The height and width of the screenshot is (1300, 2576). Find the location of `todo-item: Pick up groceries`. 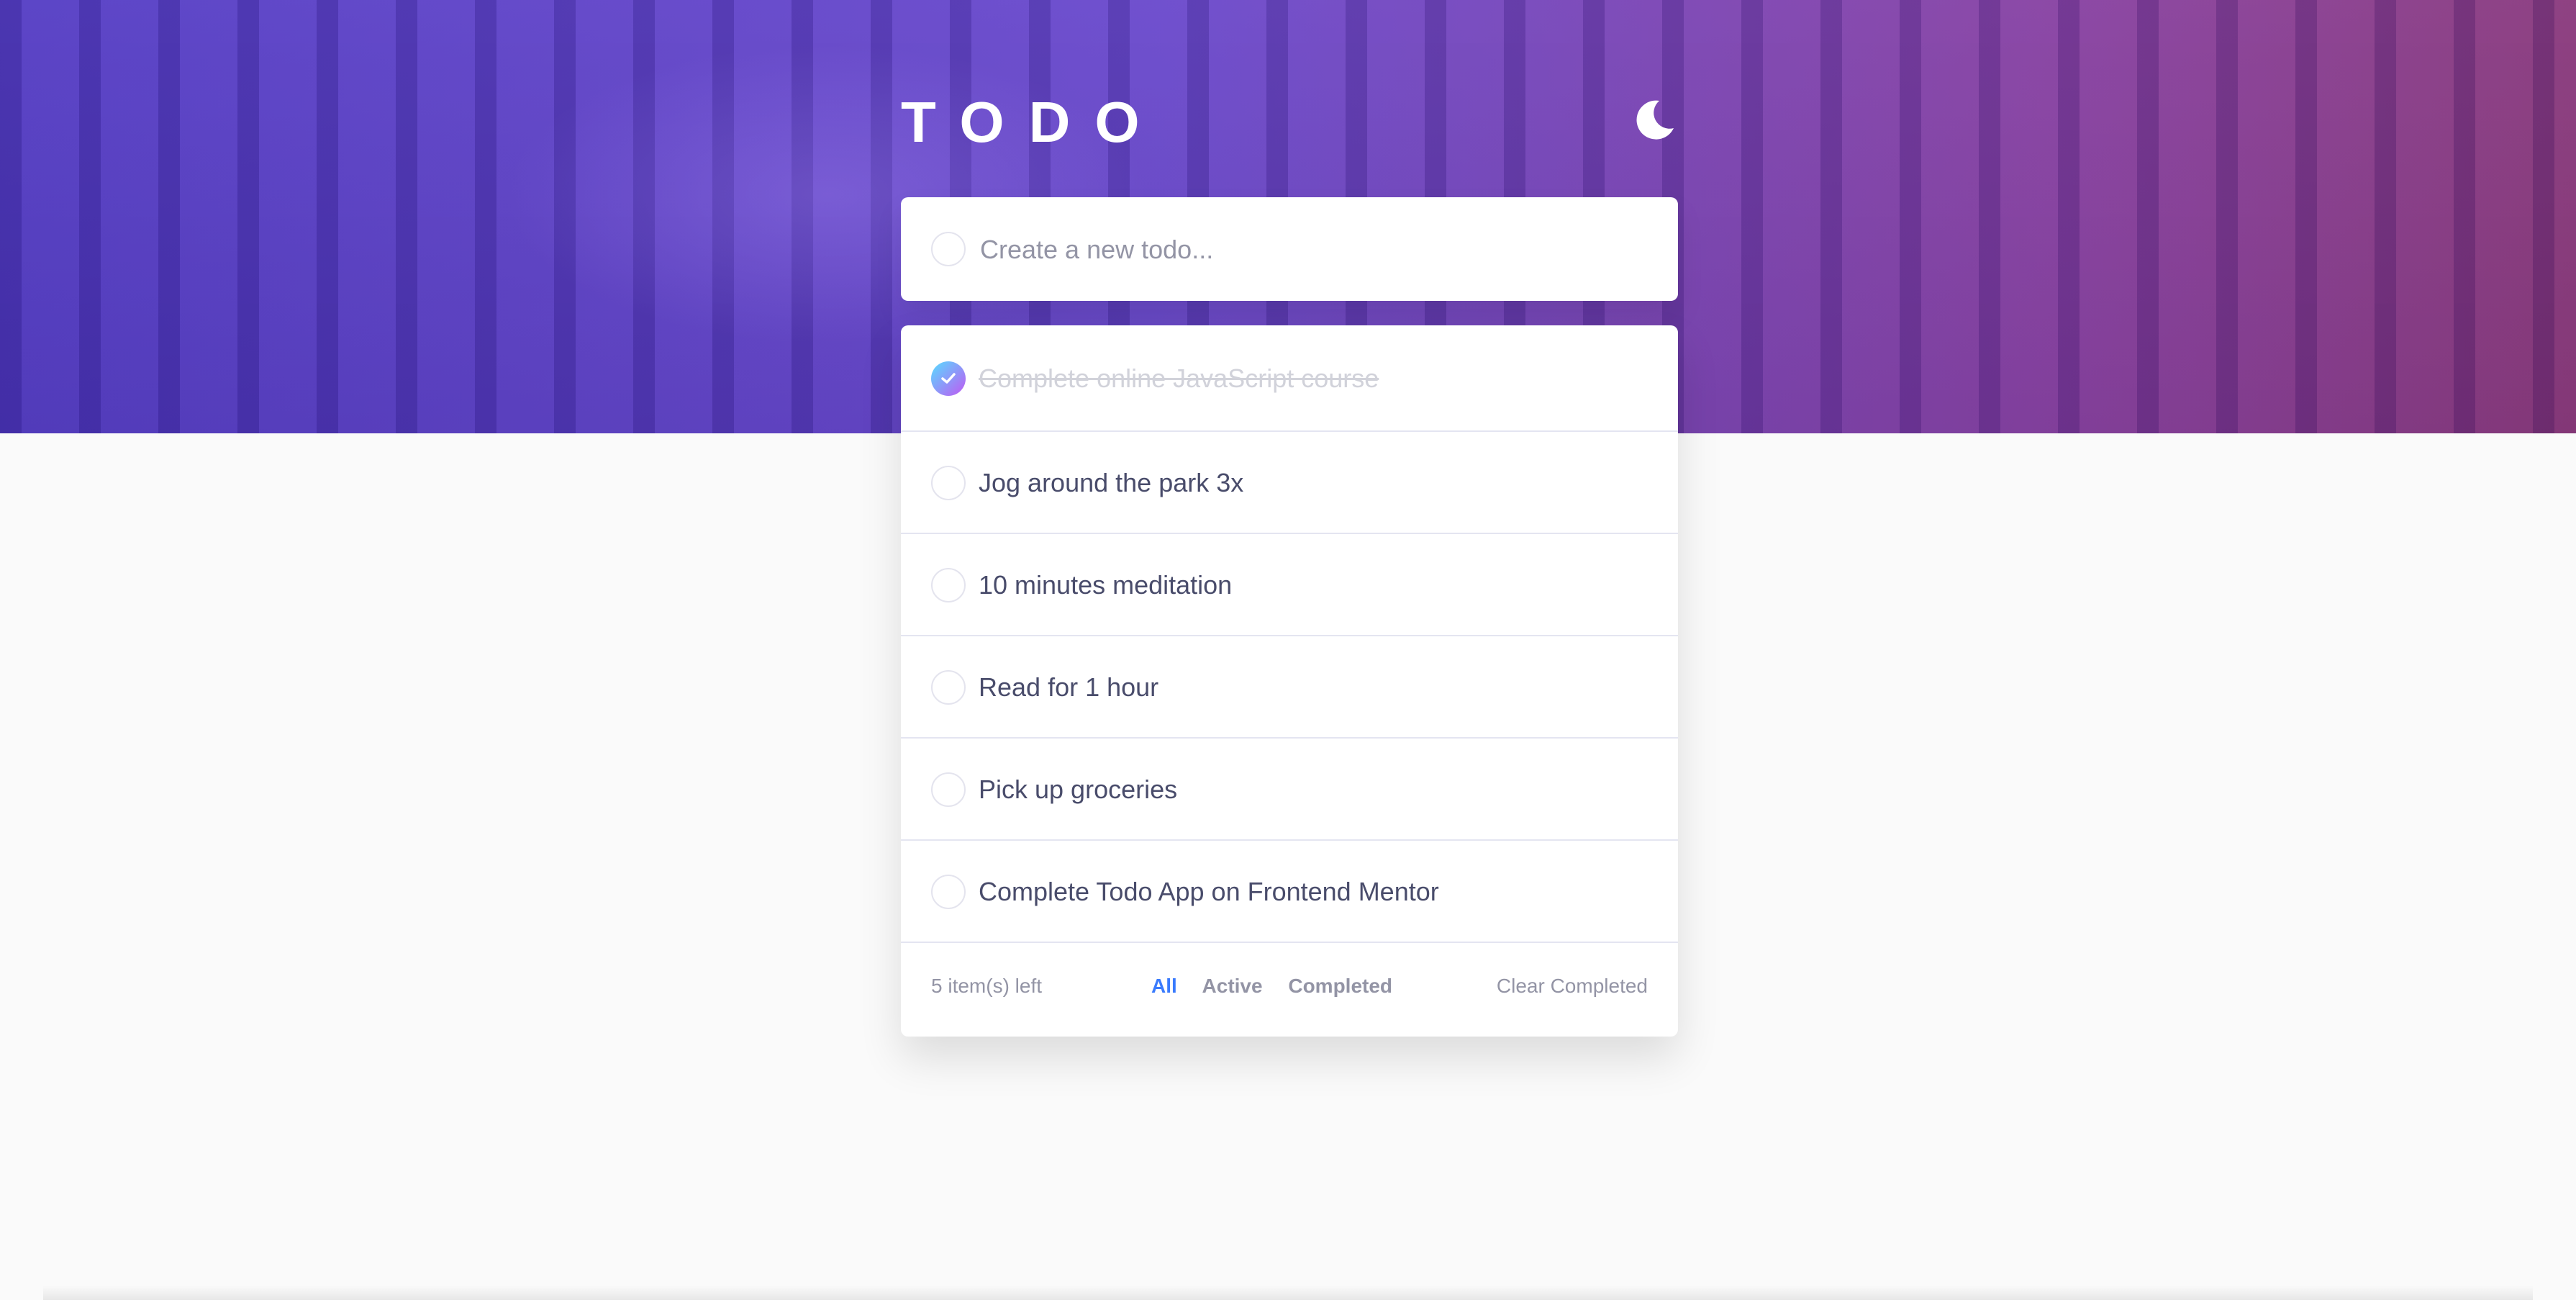

todo-item: Pick up groceries is located at coordinates (1289, 790).